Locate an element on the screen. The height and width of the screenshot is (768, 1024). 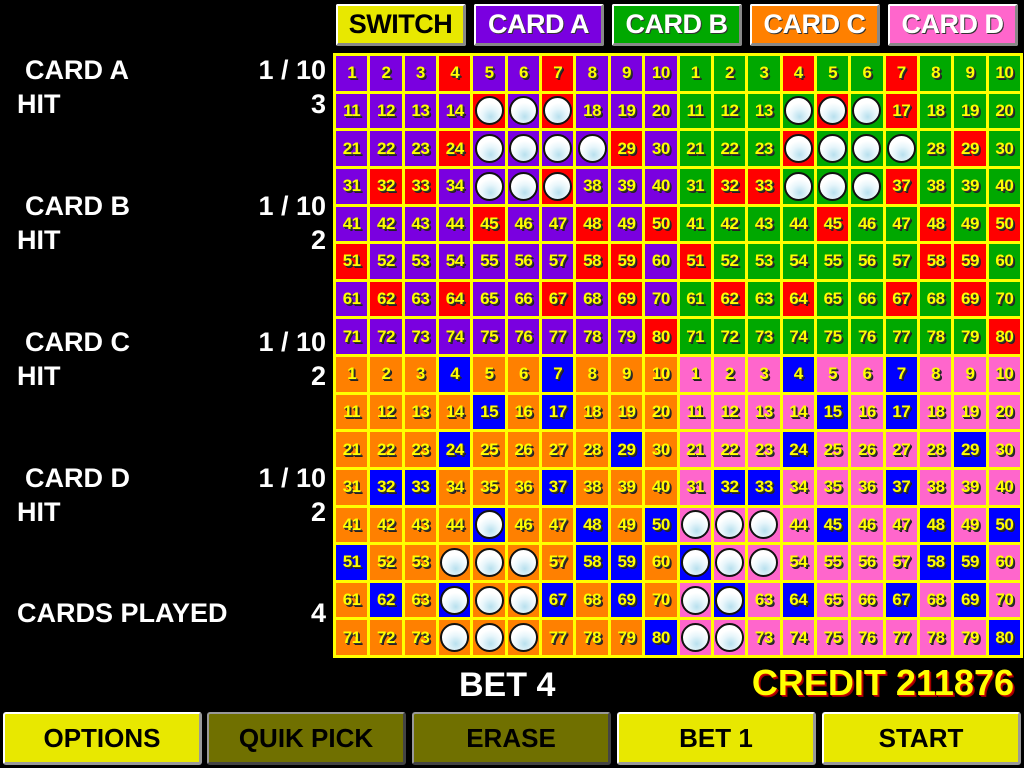
card-b-cell-42: 42 is located at coordinates (729, 224).